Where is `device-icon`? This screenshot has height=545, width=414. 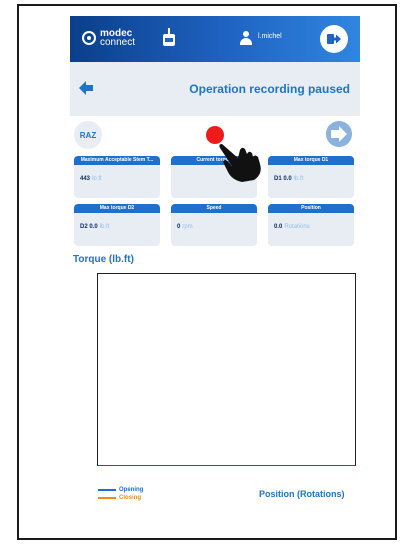 device-icon is located at coordinates (169, 37).